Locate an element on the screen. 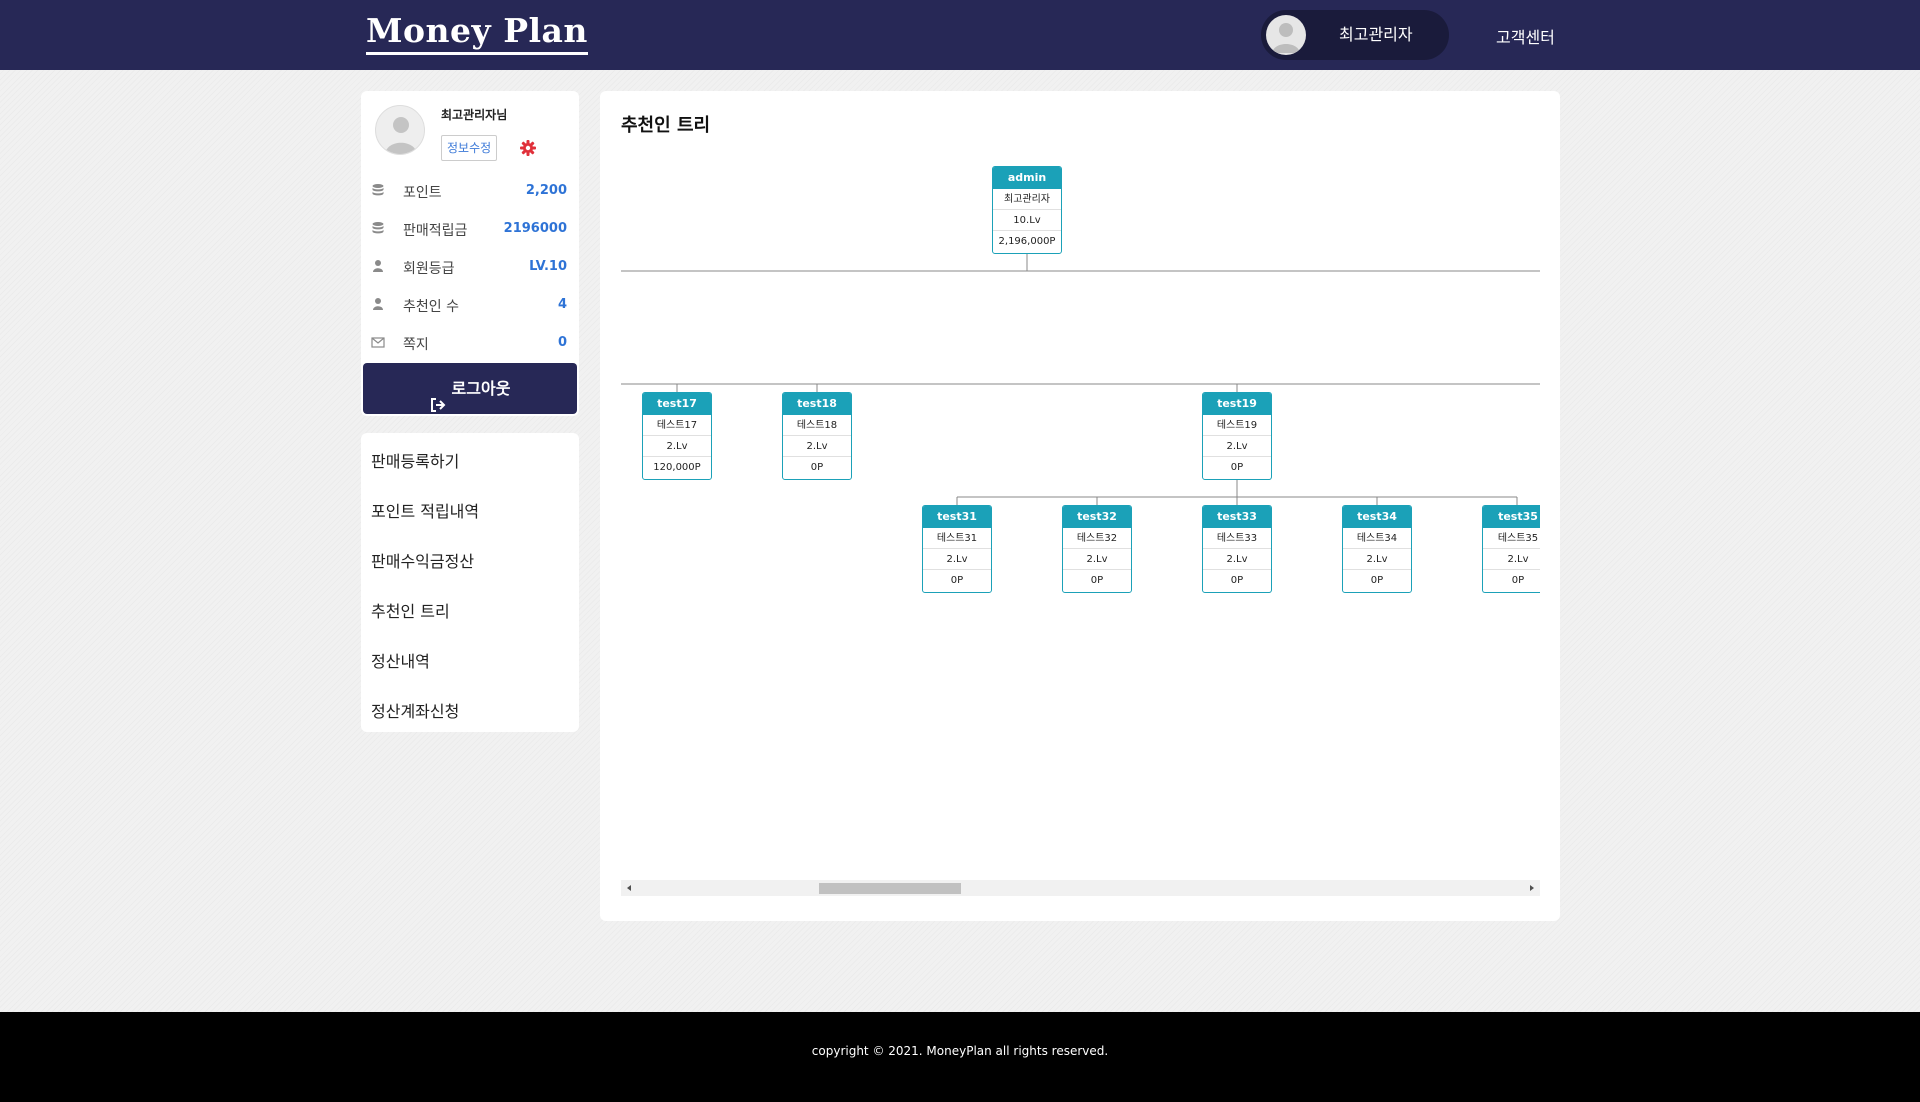 This screenshot has height=1102, width=1920. scrollbar-thumb is located at coordinates (890, 888).